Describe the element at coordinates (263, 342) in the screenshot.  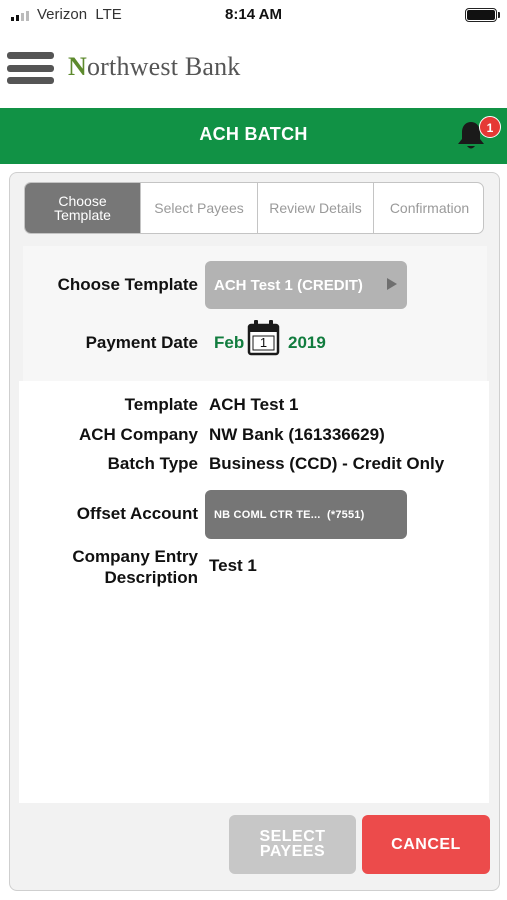
I see `payment-date-day: 1` at that location.